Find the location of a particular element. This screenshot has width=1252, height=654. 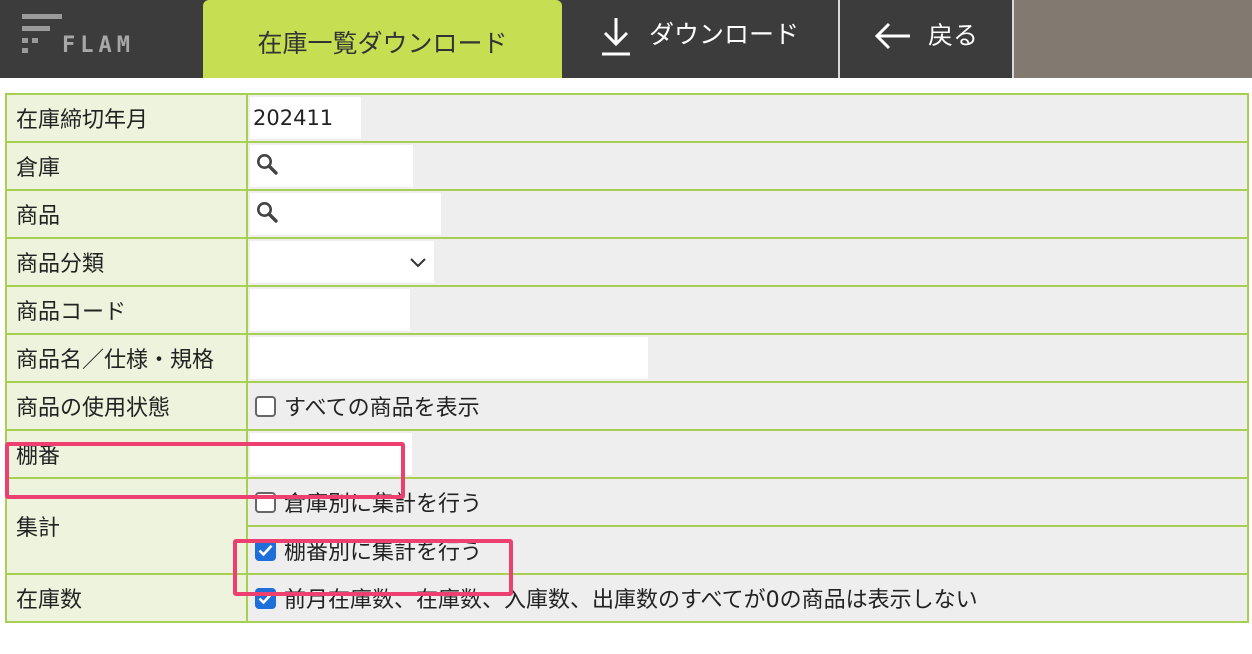

category-label: 商品分類 is located at coordinates (126, 262).